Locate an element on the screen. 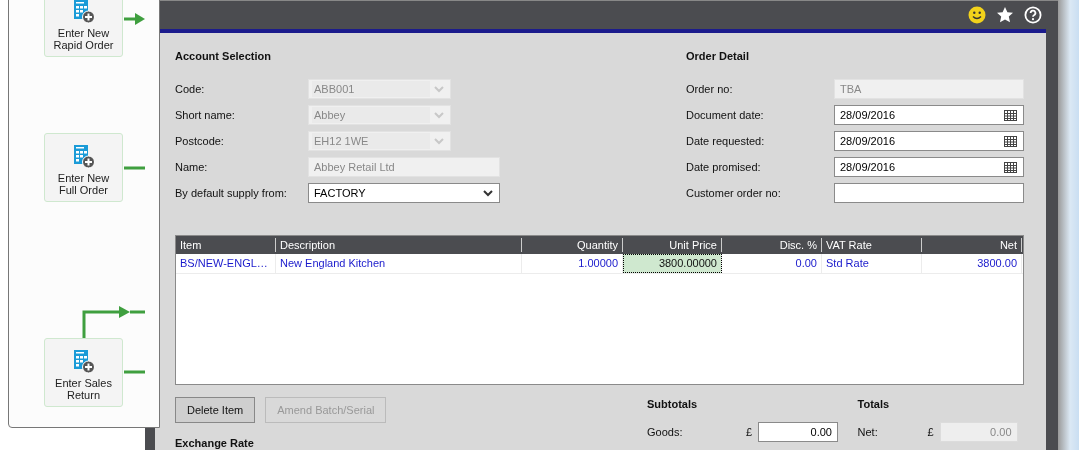 This screenshot has width=1079, height=450. column-header: VAT Rate is located at coordinates (872, 245).